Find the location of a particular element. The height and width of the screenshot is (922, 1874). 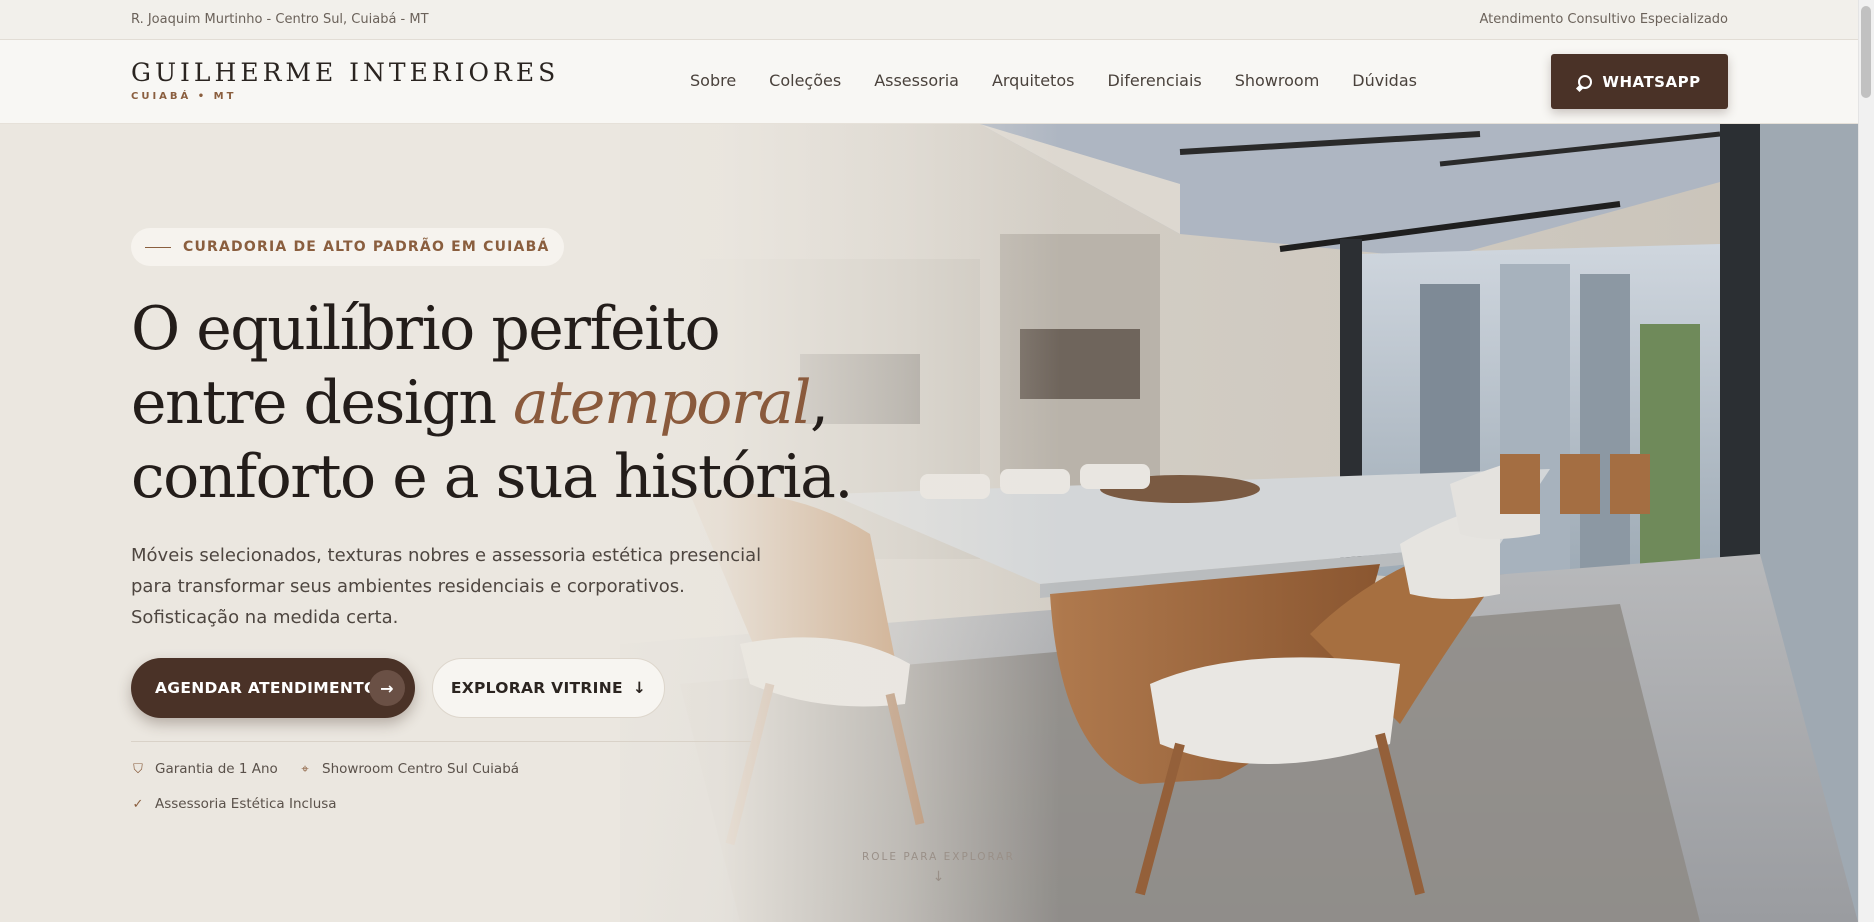

scrollbar-thumb is located at coordinates (1866, 52).